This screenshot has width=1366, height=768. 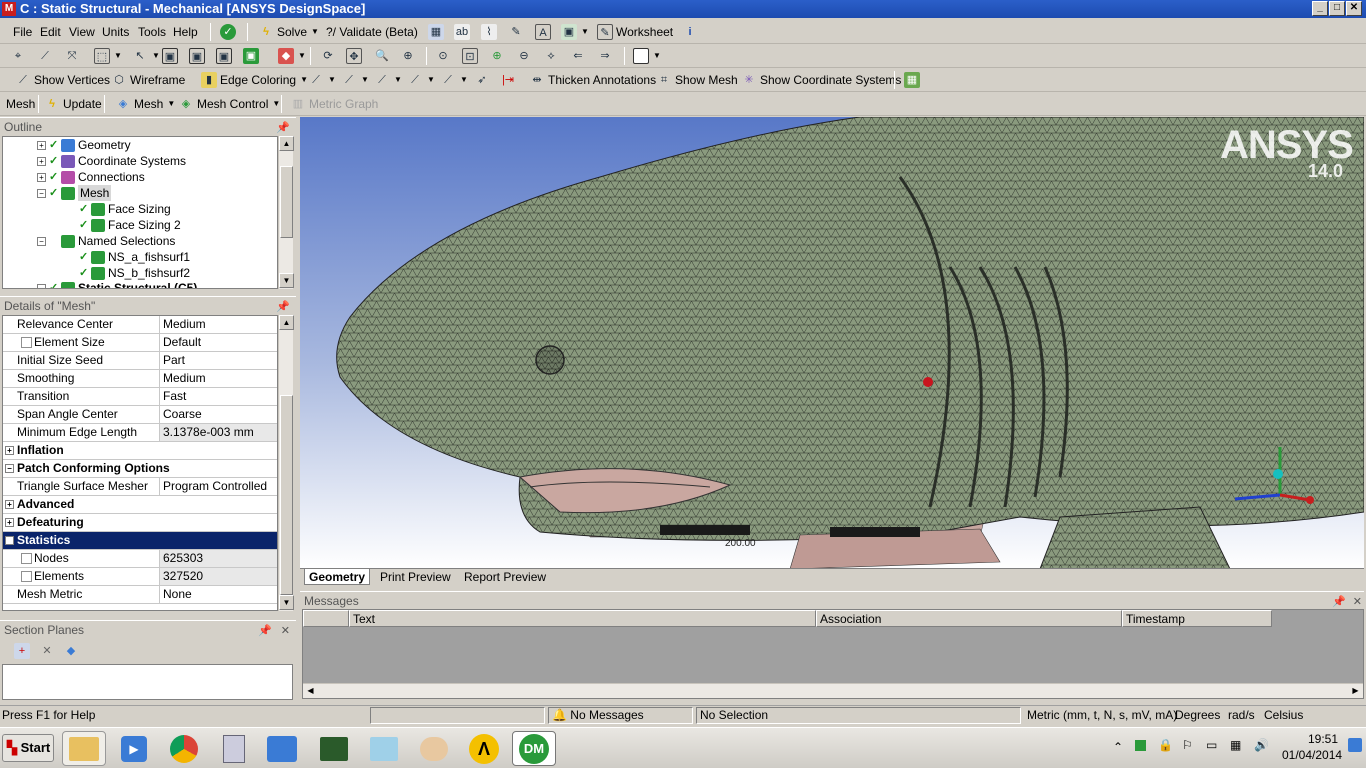 I want to click on designmodeler-taskbar-icon: DM, so click(x=534, y=748).